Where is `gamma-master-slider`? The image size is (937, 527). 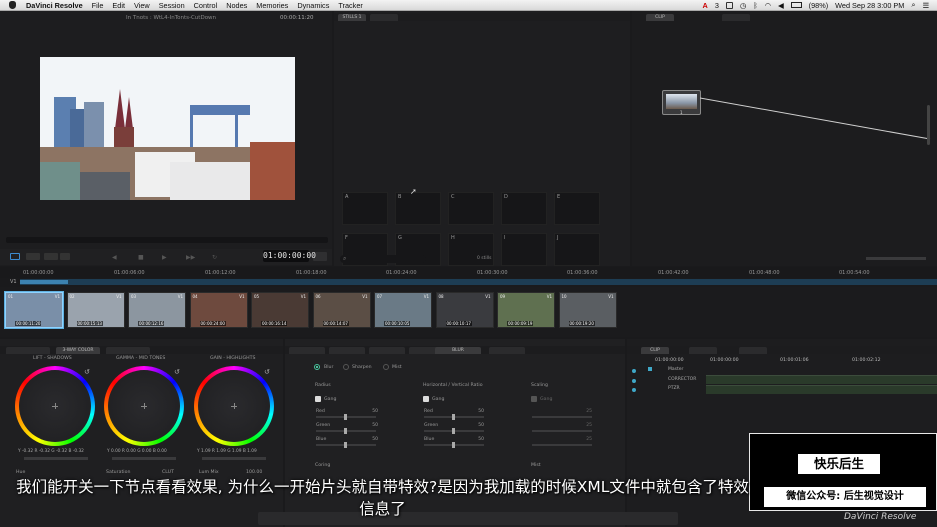
gamma-master-slider is located at coordinates (144, 458).